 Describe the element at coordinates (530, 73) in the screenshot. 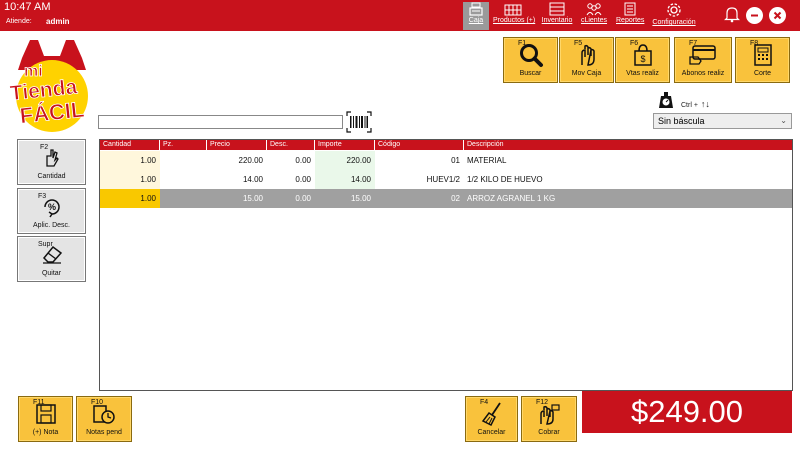

I see `buscar-label: Buscar` at that location.